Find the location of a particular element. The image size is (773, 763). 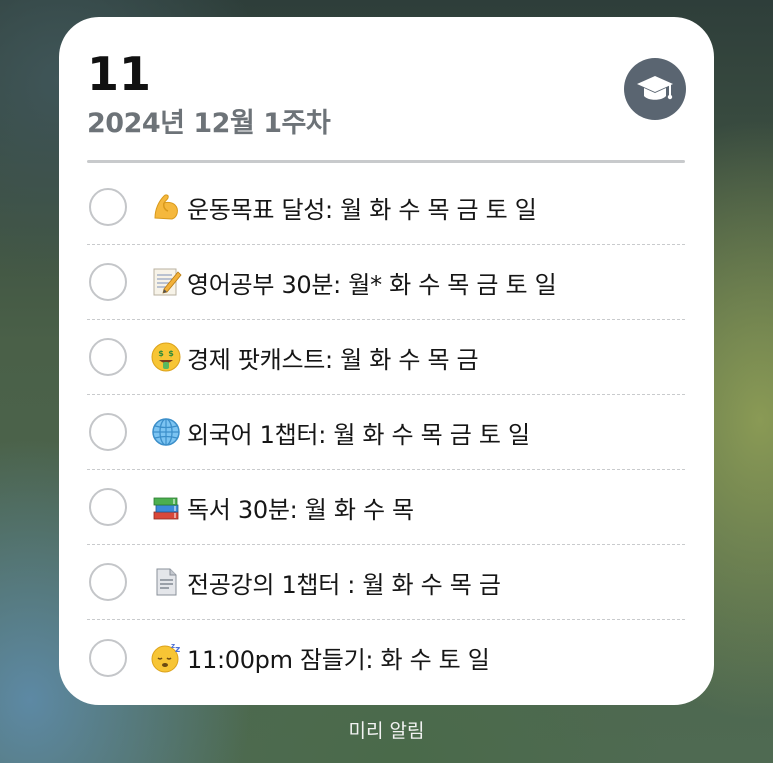

money-mouth-face-icon: $ $ is located at coordinates (166, 357).